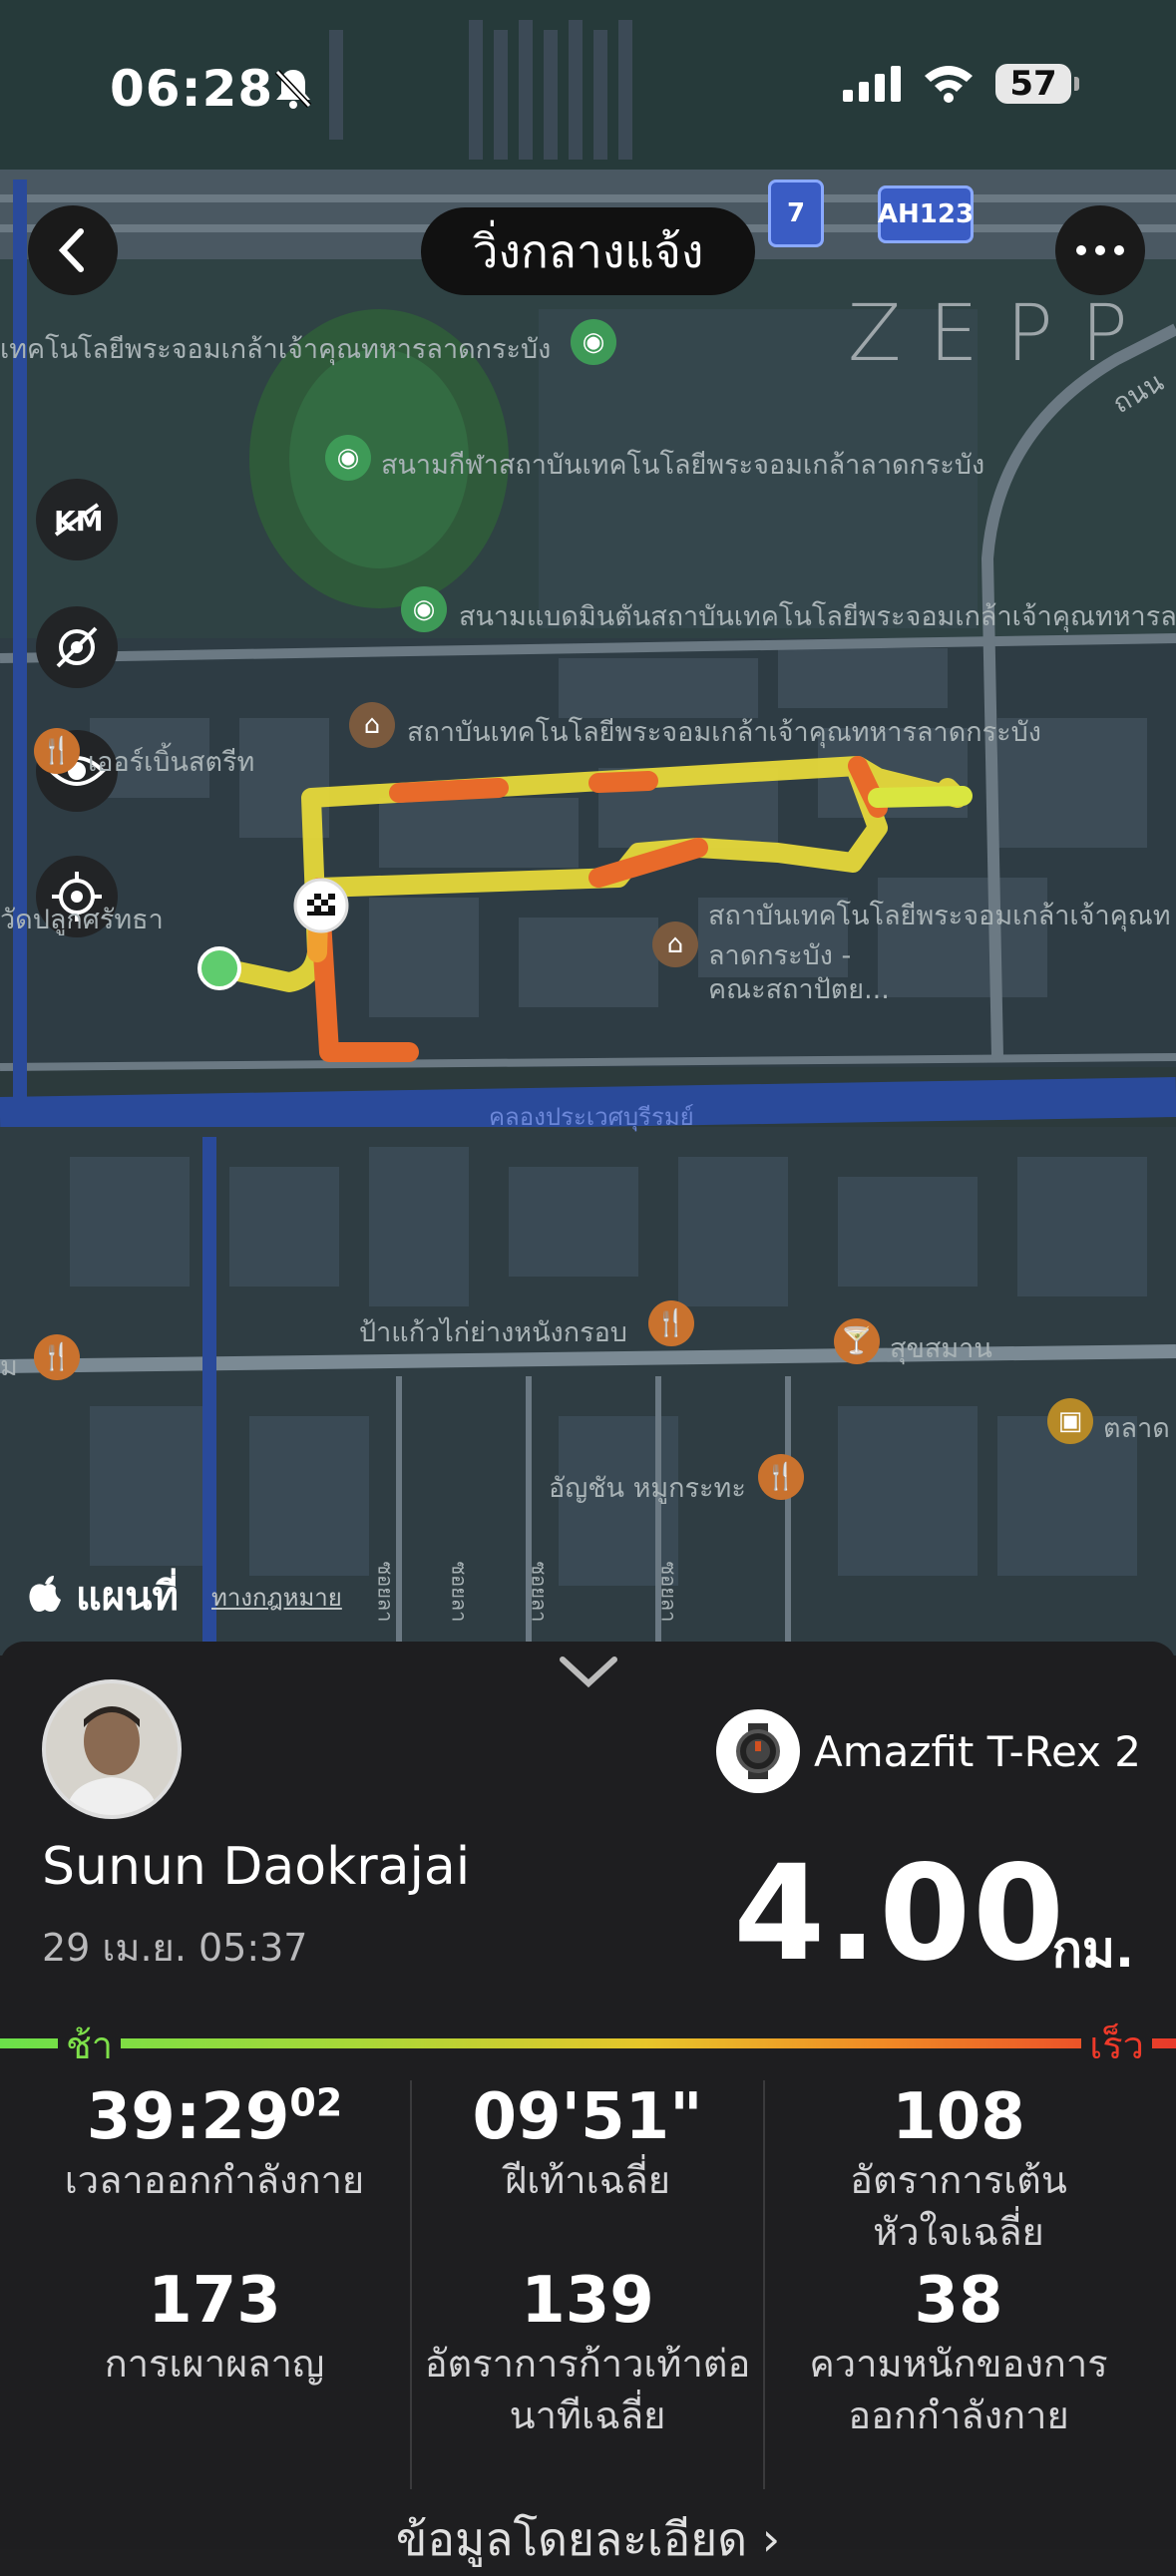 The height and width of the screenshot is (2576, 1176). What do you see at coordinates (588, 2301) in the screenshot?
I see `cadence-value: 139` at bounding box center [588, 2301].